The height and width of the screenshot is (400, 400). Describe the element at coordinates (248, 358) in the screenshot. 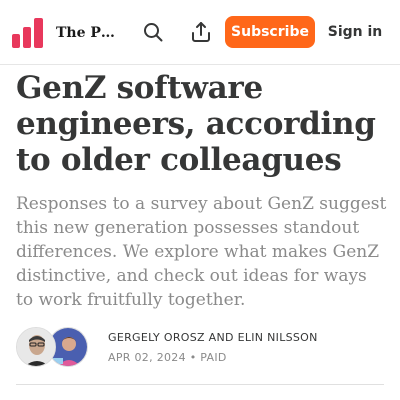

I see `post-meta: APR 02, 2024 • PAID` at that location.